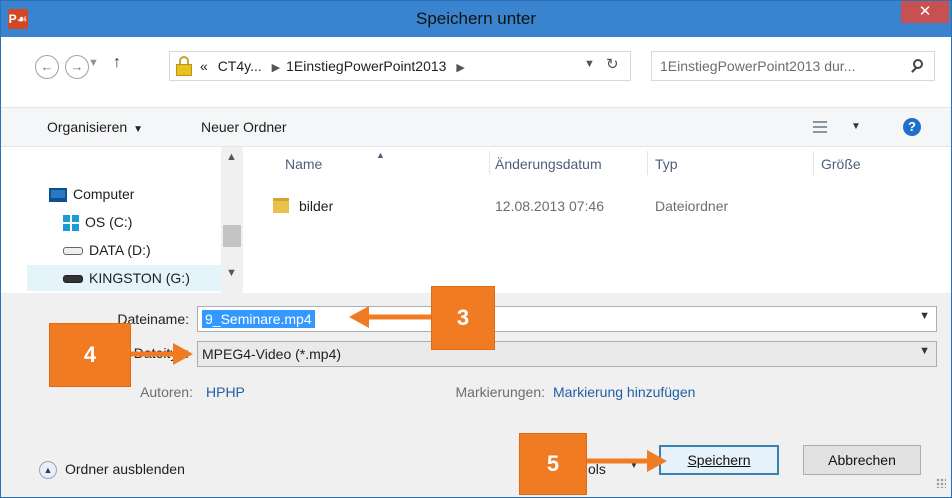 This screenshot has width=952, height=498. I want to click on annotation-badge-3: 3, so click(463, 318).